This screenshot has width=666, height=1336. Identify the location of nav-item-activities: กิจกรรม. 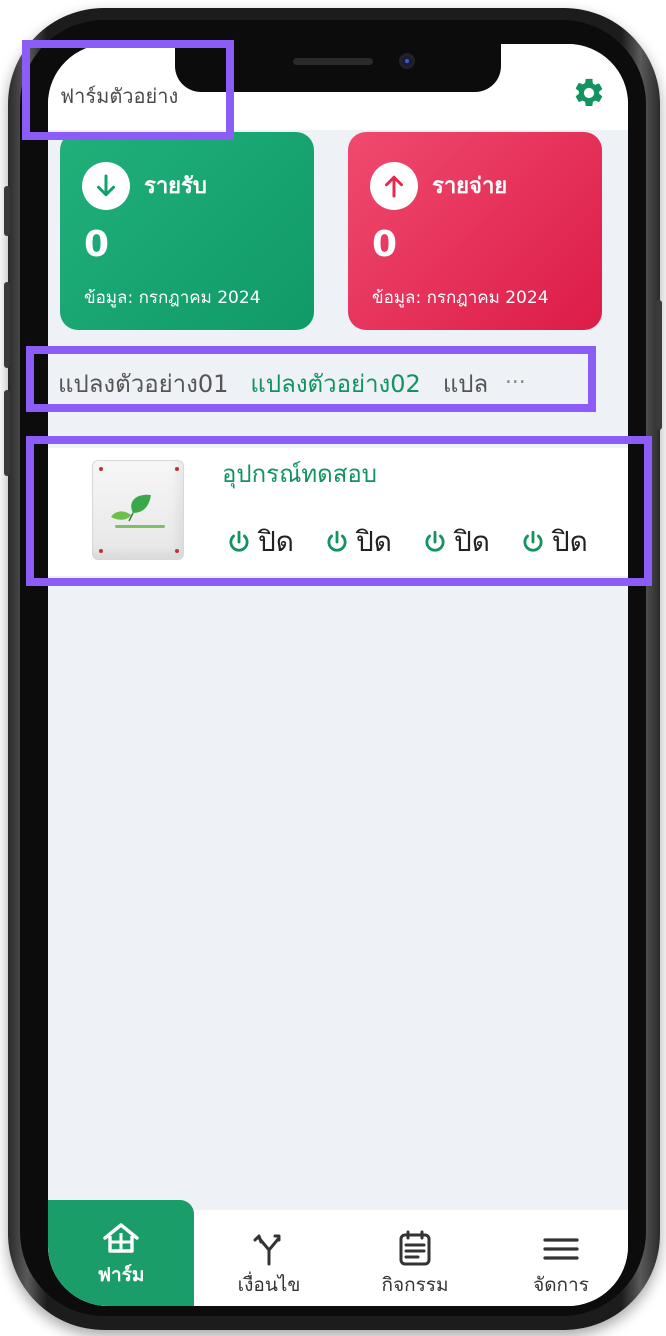
(415, 1258).